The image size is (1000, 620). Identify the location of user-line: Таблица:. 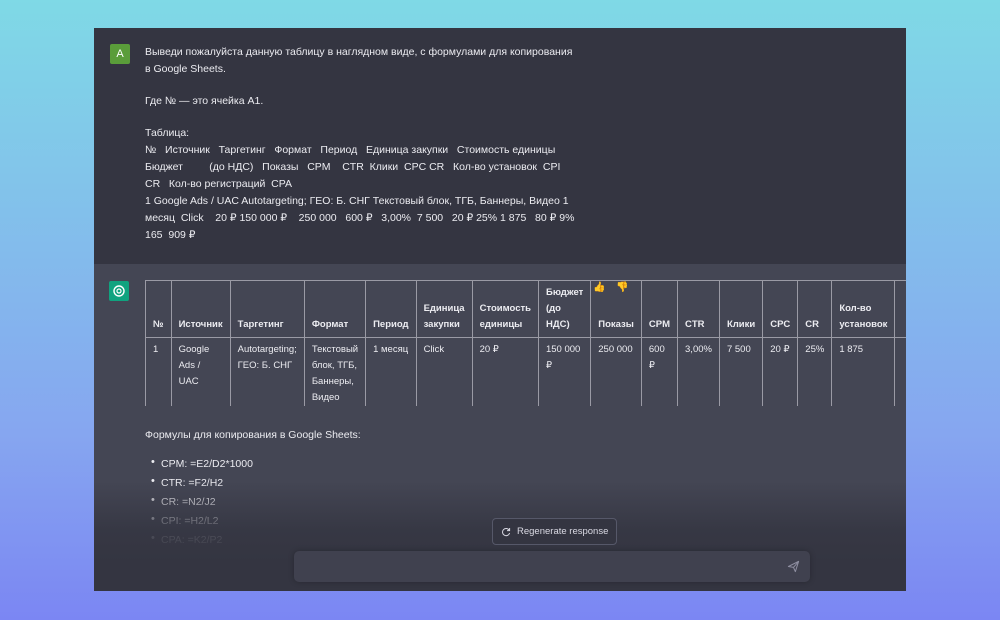
(167, 133).